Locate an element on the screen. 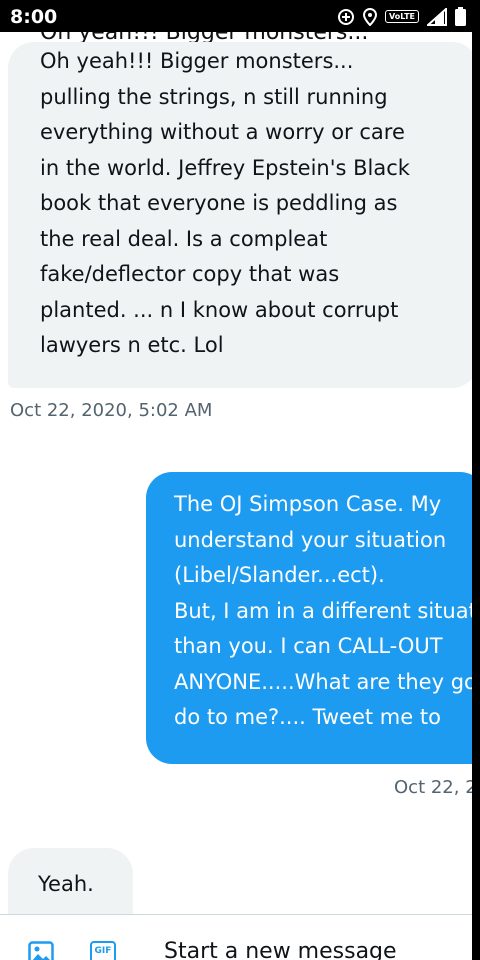  image-icon is located at coordinates (41, 950).